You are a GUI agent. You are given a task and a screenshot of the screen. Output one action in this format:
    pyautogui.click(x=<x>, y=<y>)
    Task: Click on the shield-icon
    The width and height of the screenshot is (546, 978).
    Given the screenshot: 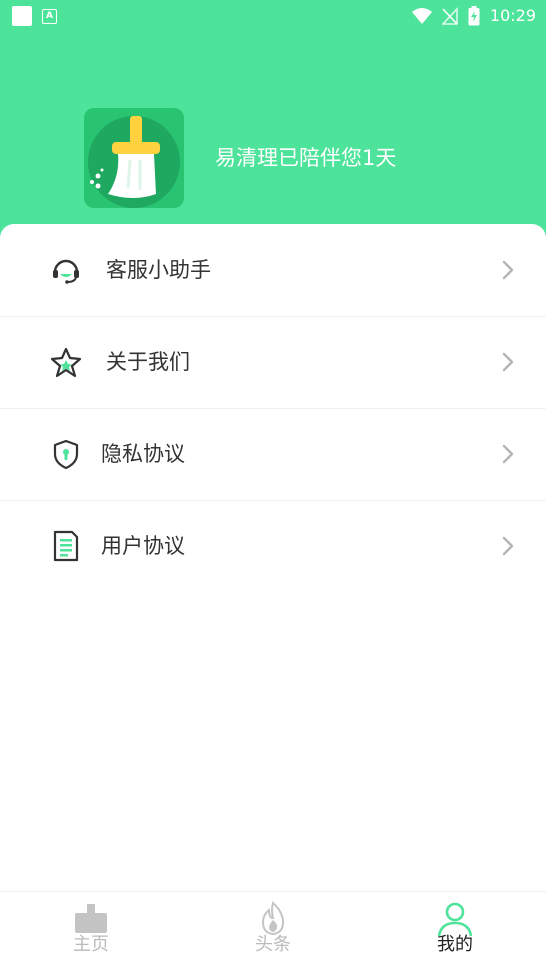 What is the action you would take?
    pyautogui.click(x=66, y=454)
    